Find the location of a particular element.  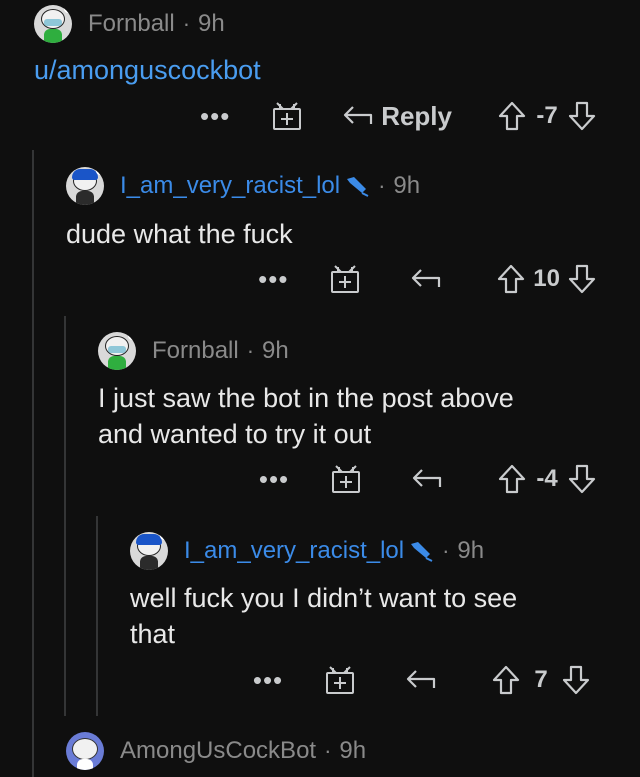

action-bar: ••• 7 is located at coordinates (419, 680).